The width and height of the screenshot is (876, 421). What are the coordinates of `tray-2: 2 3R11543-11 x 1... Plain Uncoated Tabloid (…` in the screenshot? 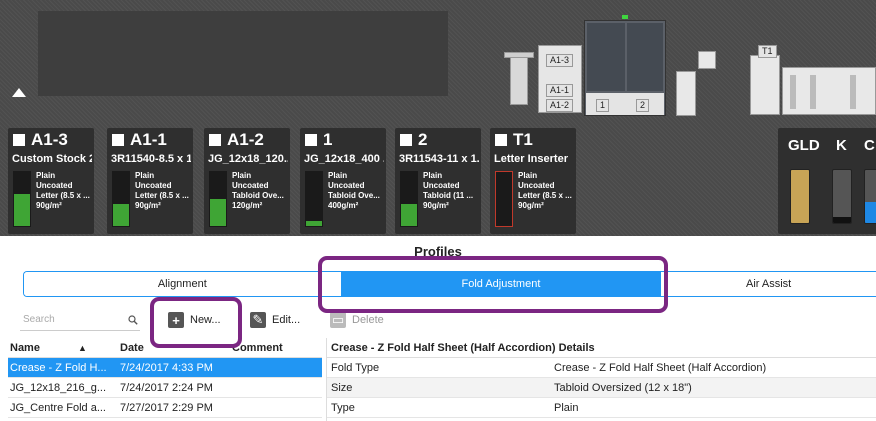 It's located at (438, 181).